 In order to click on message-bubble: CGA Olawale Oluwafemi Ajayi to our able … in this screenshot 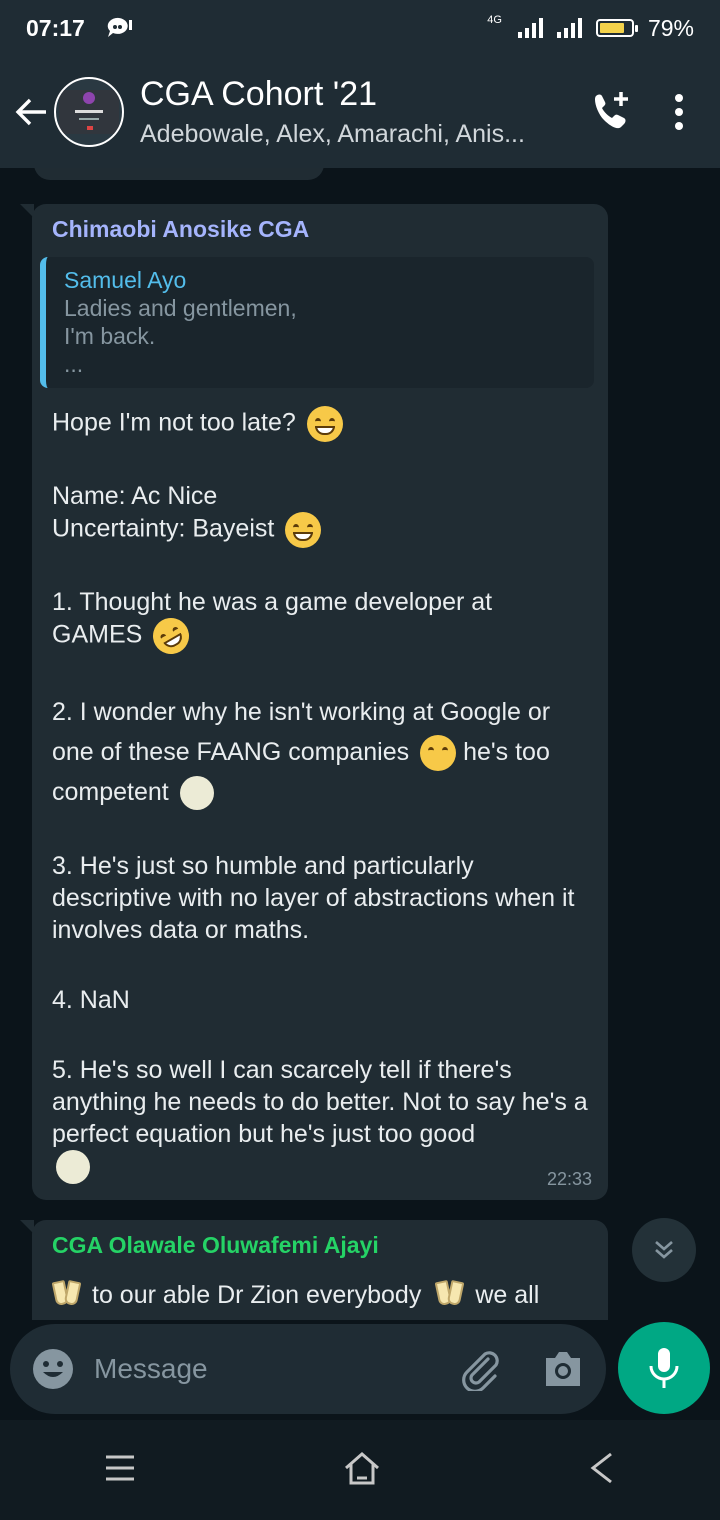, I will do `click(314, 1270)`.